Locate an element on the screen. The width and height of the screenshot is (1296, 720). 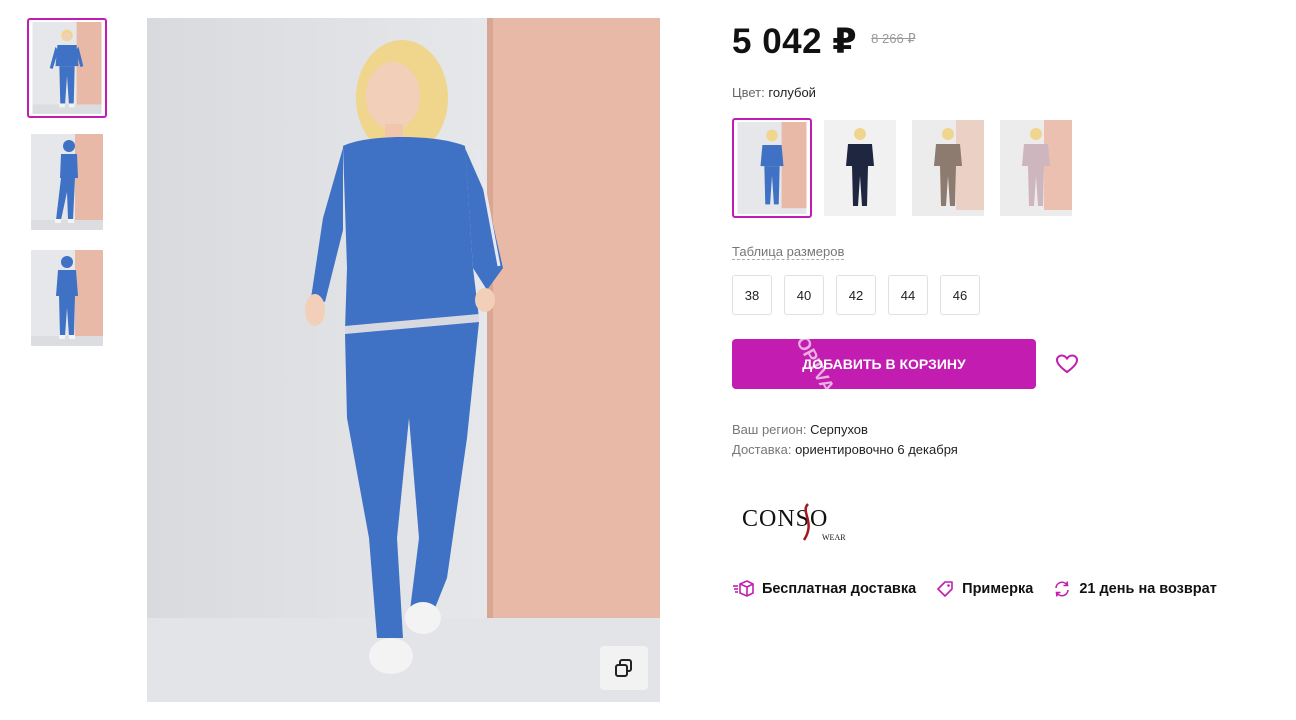
size-option-40: 40 is located at coordinates (804, 295).